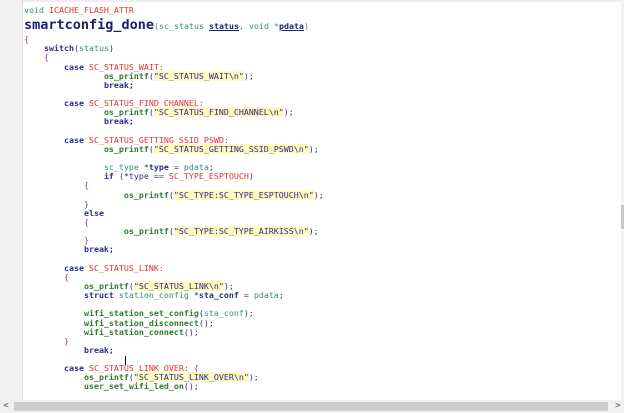 Image resolution: width=624 pixels, height=413 pixels. I want to click on editor-gutter, so click(11, 200).